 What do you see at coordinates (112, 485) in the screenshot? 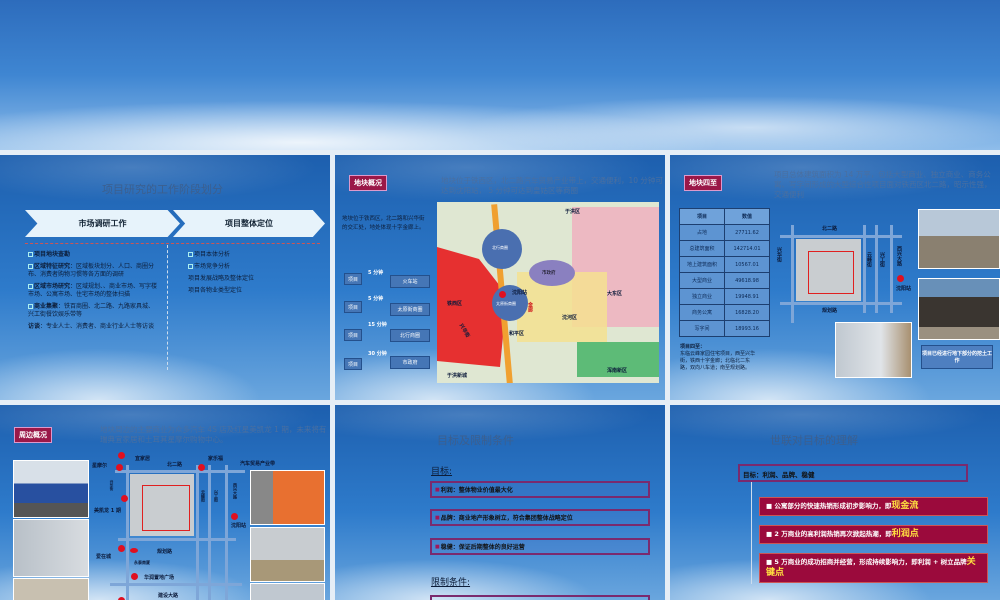
I see `map-label: 兴华街` at bounding box center [112, 485].